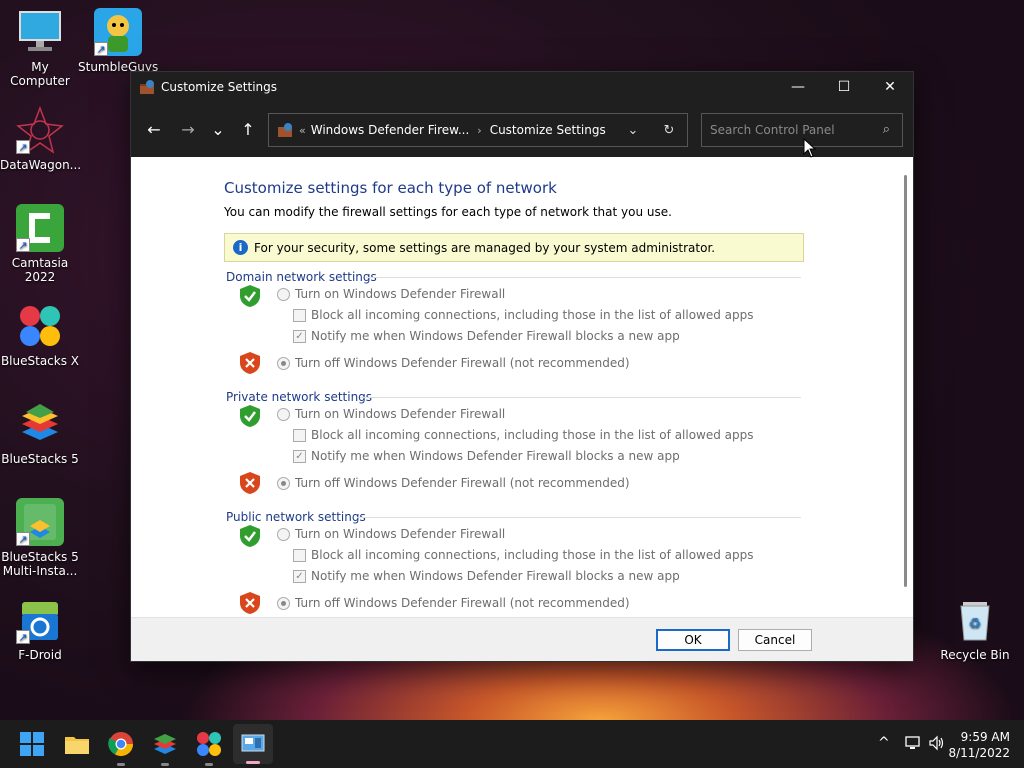 The image size is (1024, 768). What do you see at coordinates (77, 744) in the screenshot?
I see `file-explorer-icon` at bounding box center [77, 744].